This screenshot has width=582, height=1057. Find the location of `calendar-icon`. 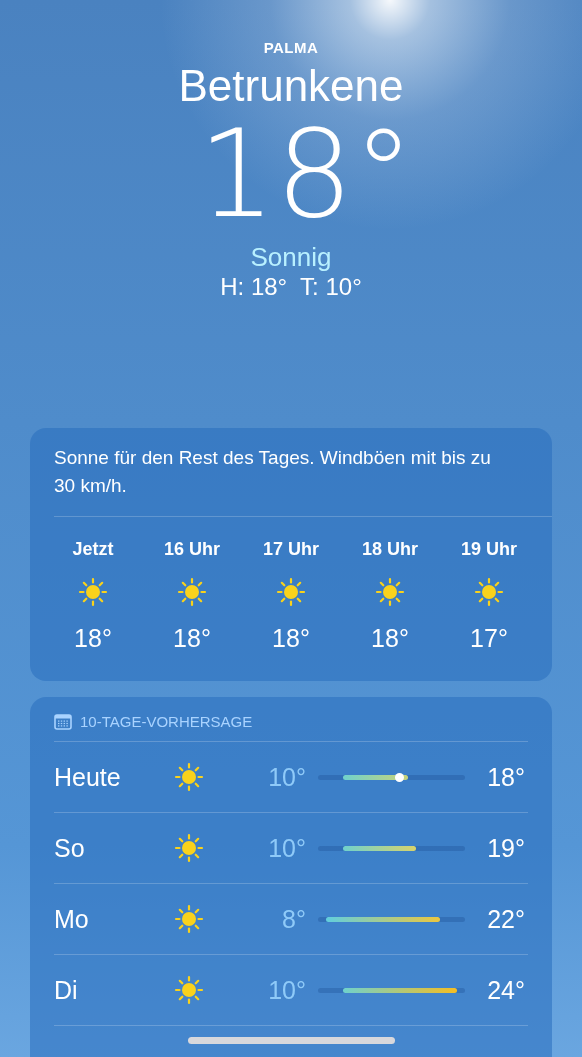

calendar-icon is located at coordinates (63, 722).